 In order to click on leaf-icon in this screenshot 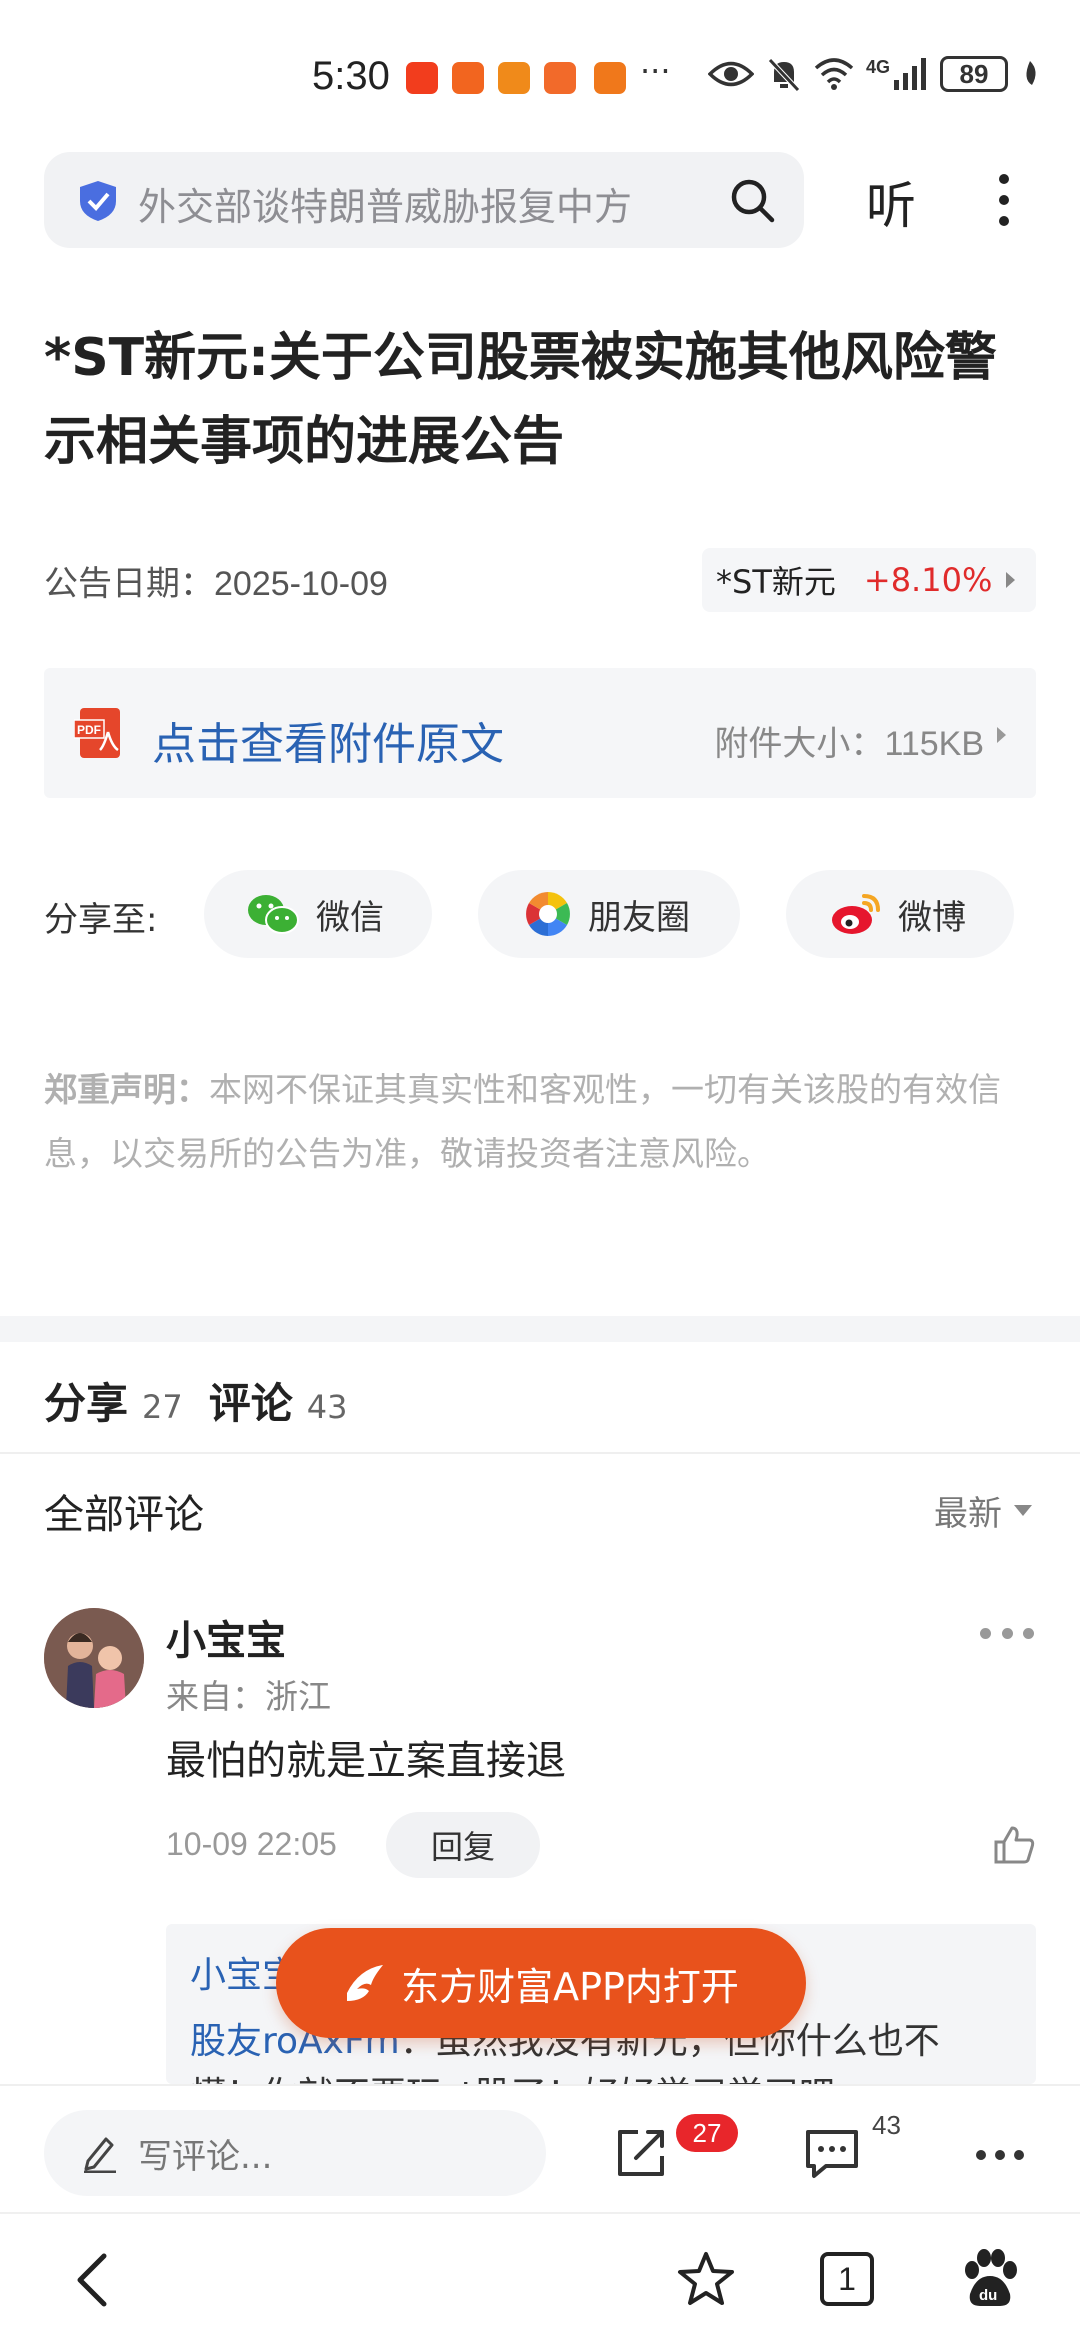, I will do `click(1031, 73)`.